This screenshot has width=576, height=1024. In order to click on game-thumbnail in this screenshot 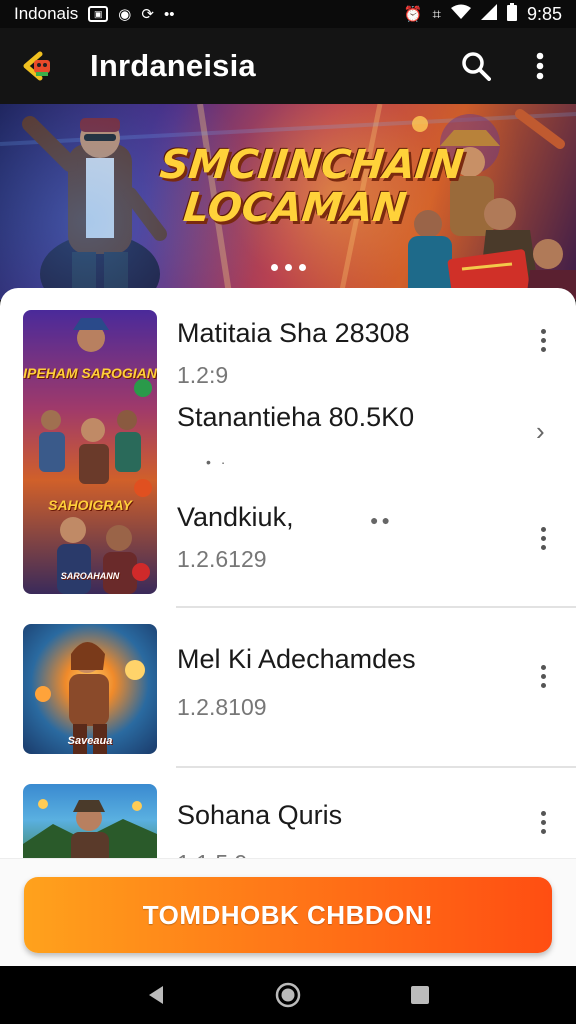, I will do `click(90, 821)`.